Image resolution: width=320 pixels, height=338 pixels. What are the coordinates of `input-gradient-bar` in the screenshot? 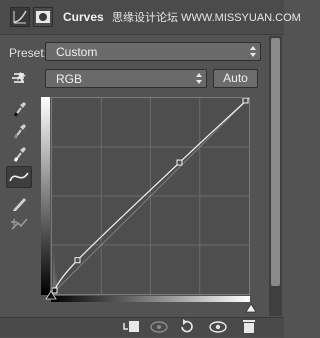 It's located at (150, 299).